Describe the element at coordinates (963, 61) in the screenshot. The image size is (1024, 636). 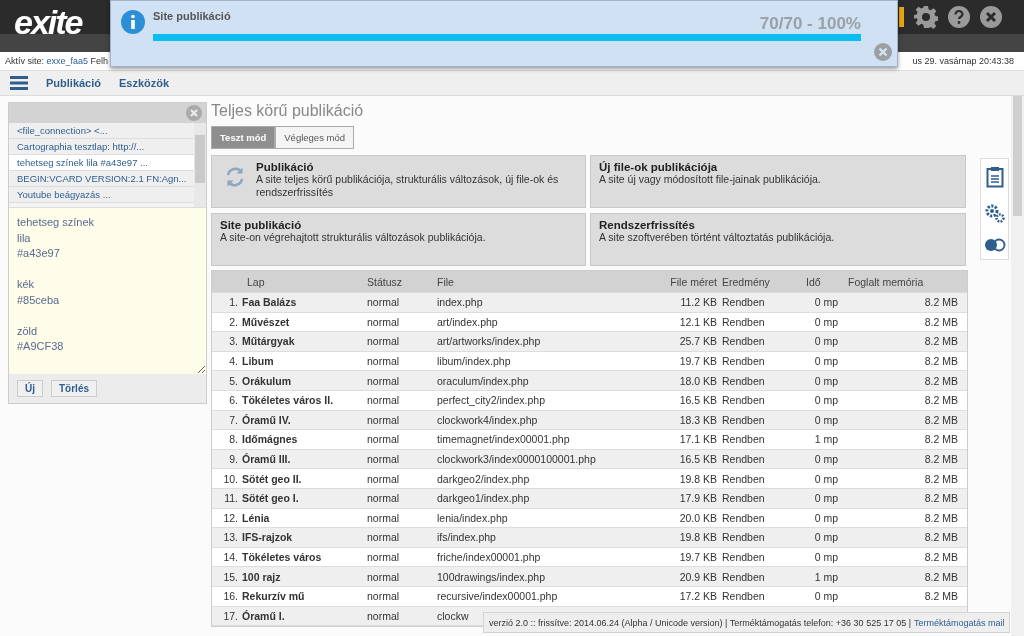
I see `date-time: us 29. vasárnap 20:43:38` at that location.